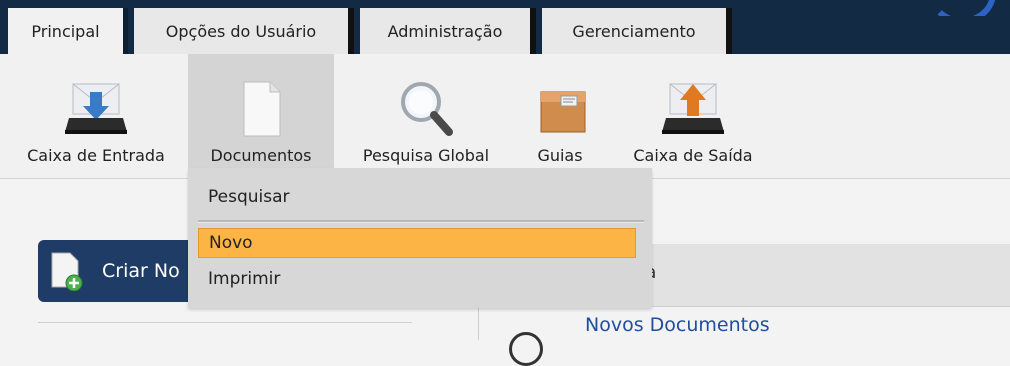 This screenshot has height=366, width=1010. What do you see at coordinates (693, 155) in the screenshot?
I see `outbox-label: Caixa de Saída` at bounding box center [693, 155].